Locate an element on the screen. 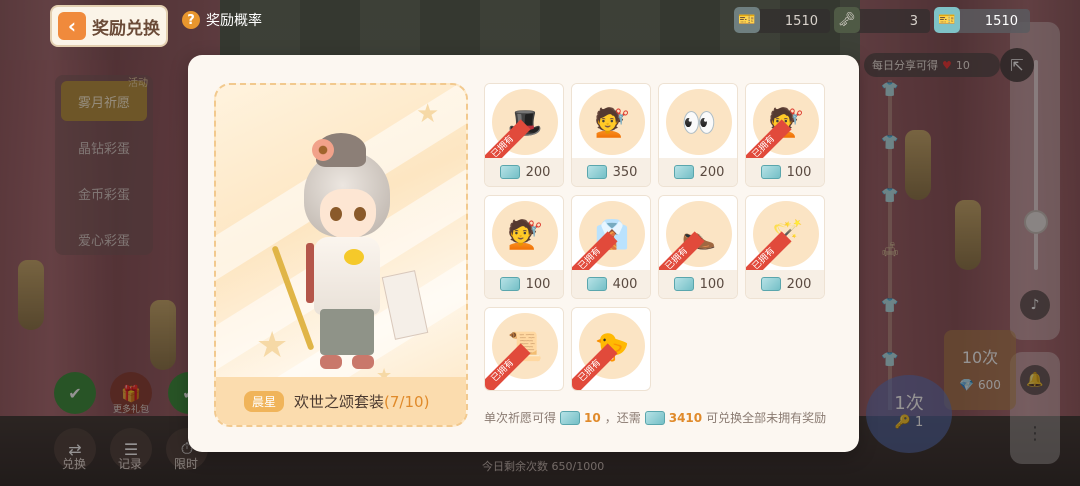 This screenshot has height=486, width=1080. resource-counter-tickets: 🎫 1510 is located at coordinates (782, 20).